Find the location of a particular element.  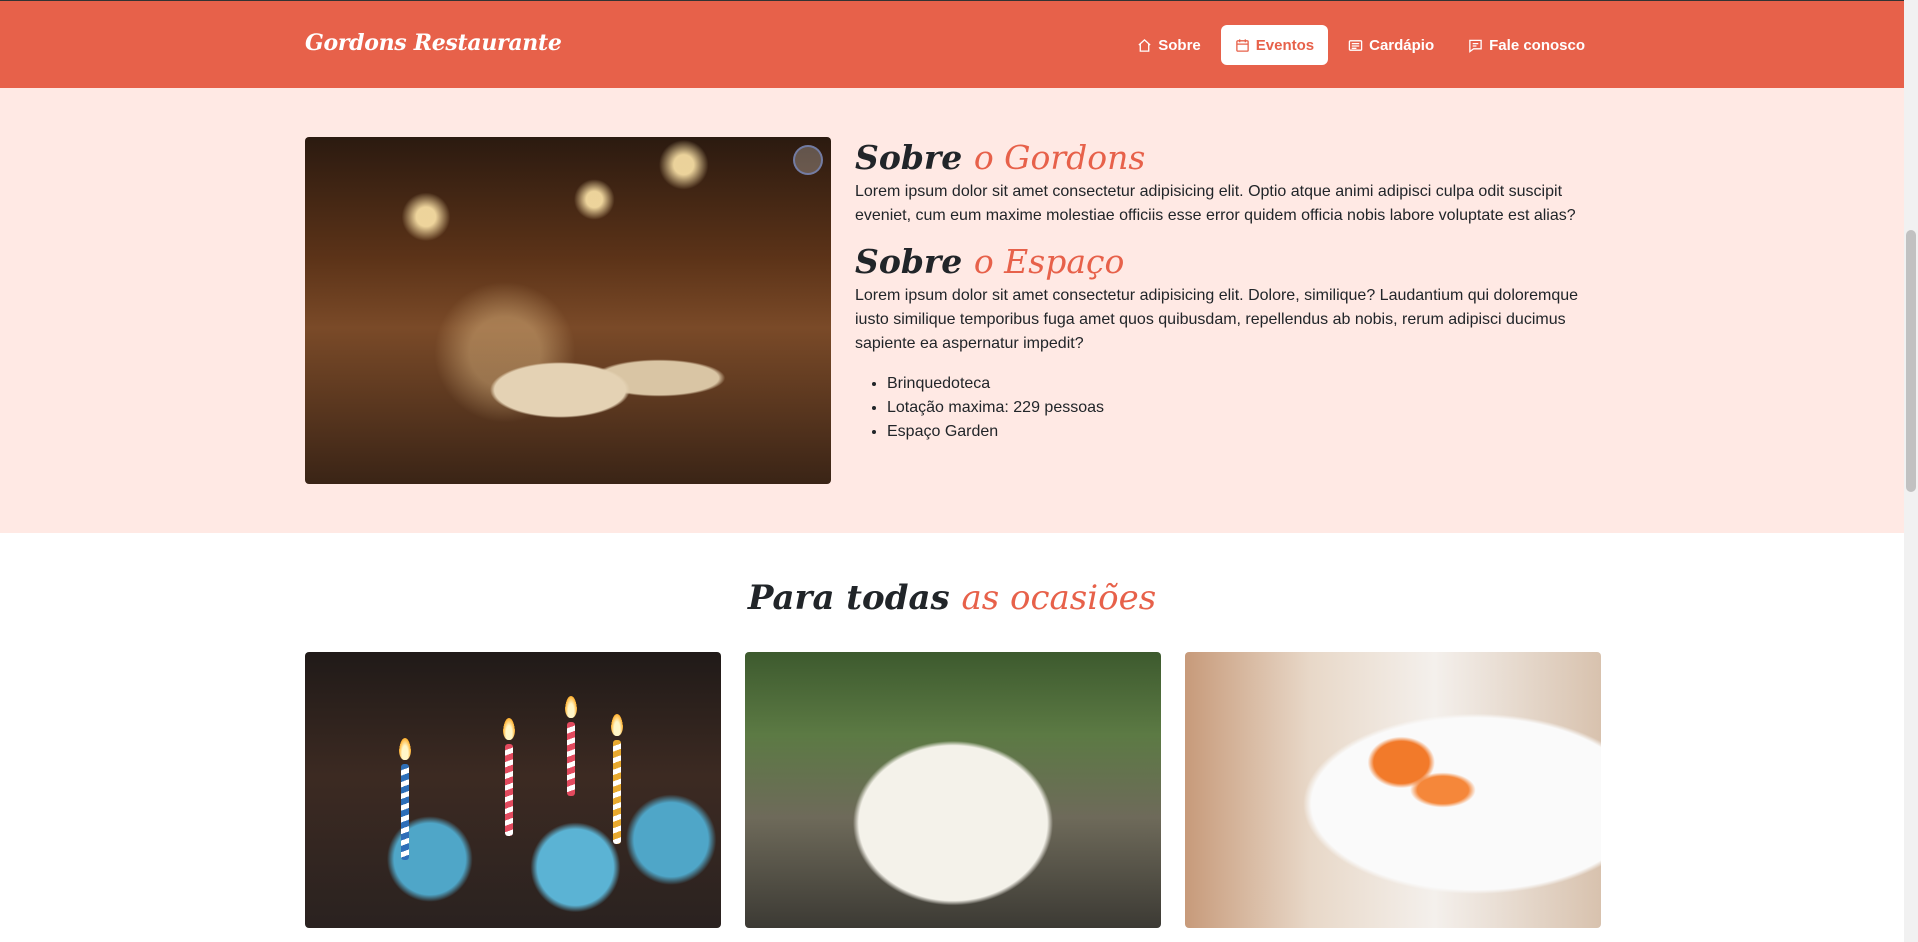

chat-icon is located at coordinates (1475, 46).